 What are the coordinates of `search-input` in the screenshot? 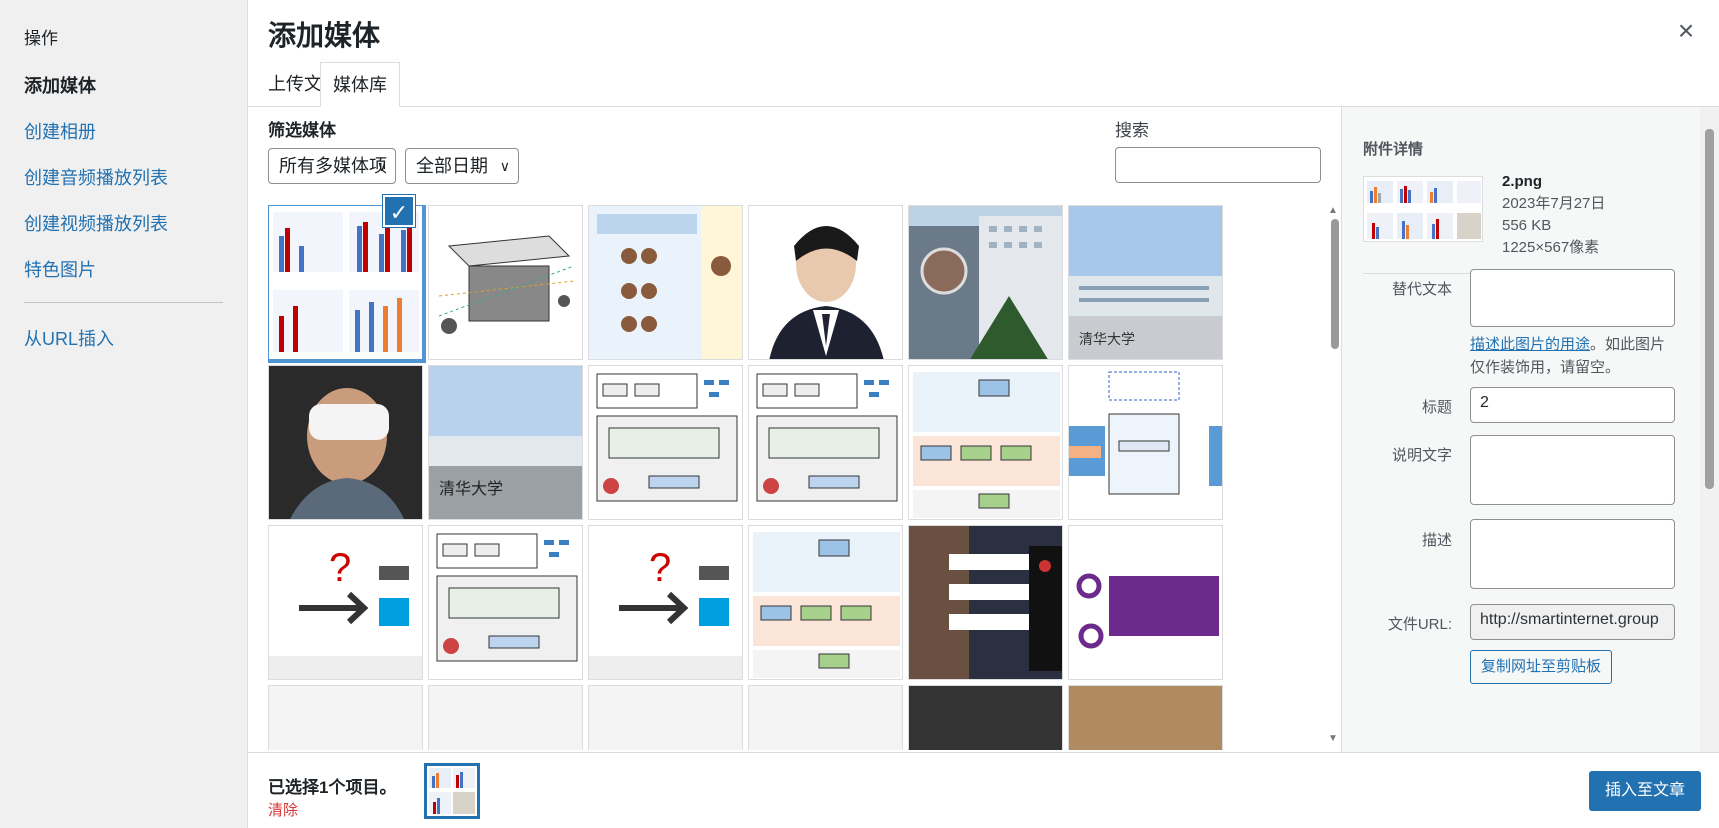 It's located at (1218, 165).